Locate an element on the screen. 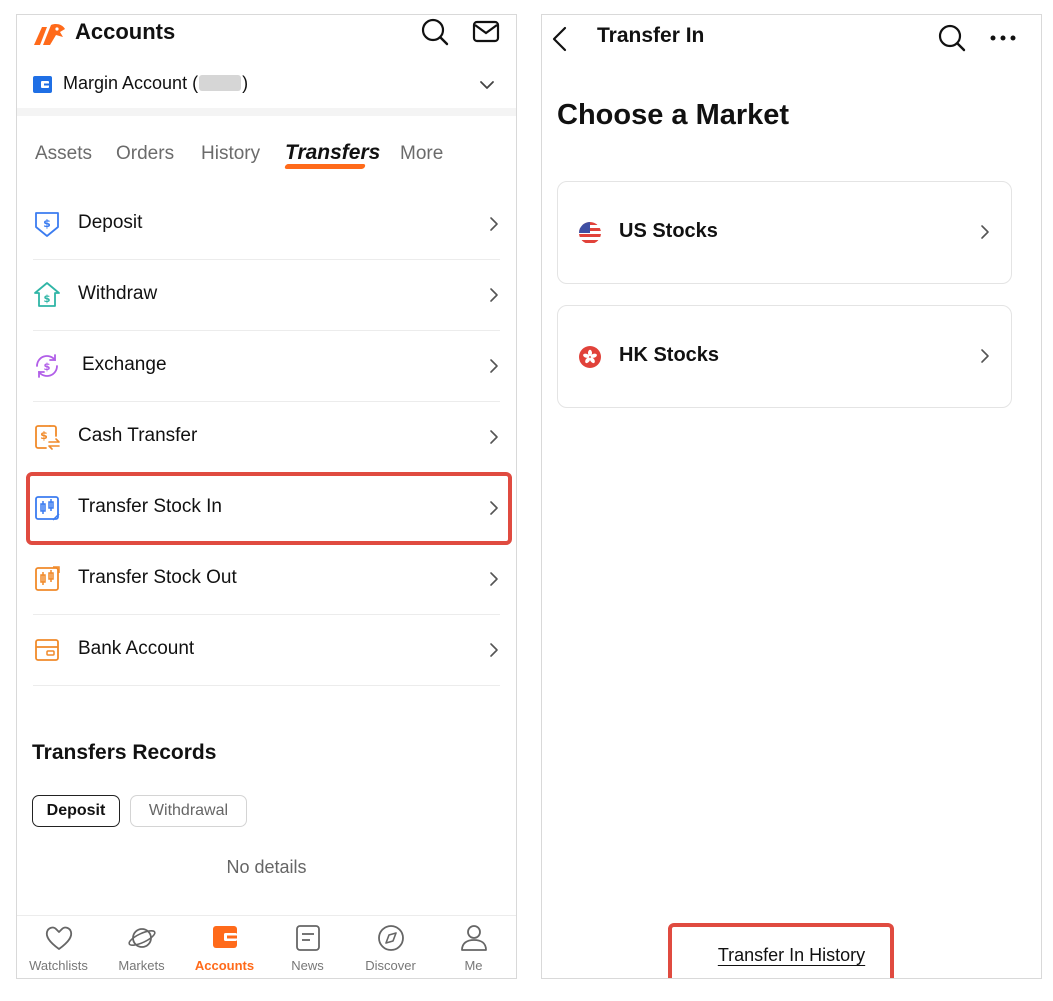  menu-item-label: Withdraw is located at coordinates (118, 293).